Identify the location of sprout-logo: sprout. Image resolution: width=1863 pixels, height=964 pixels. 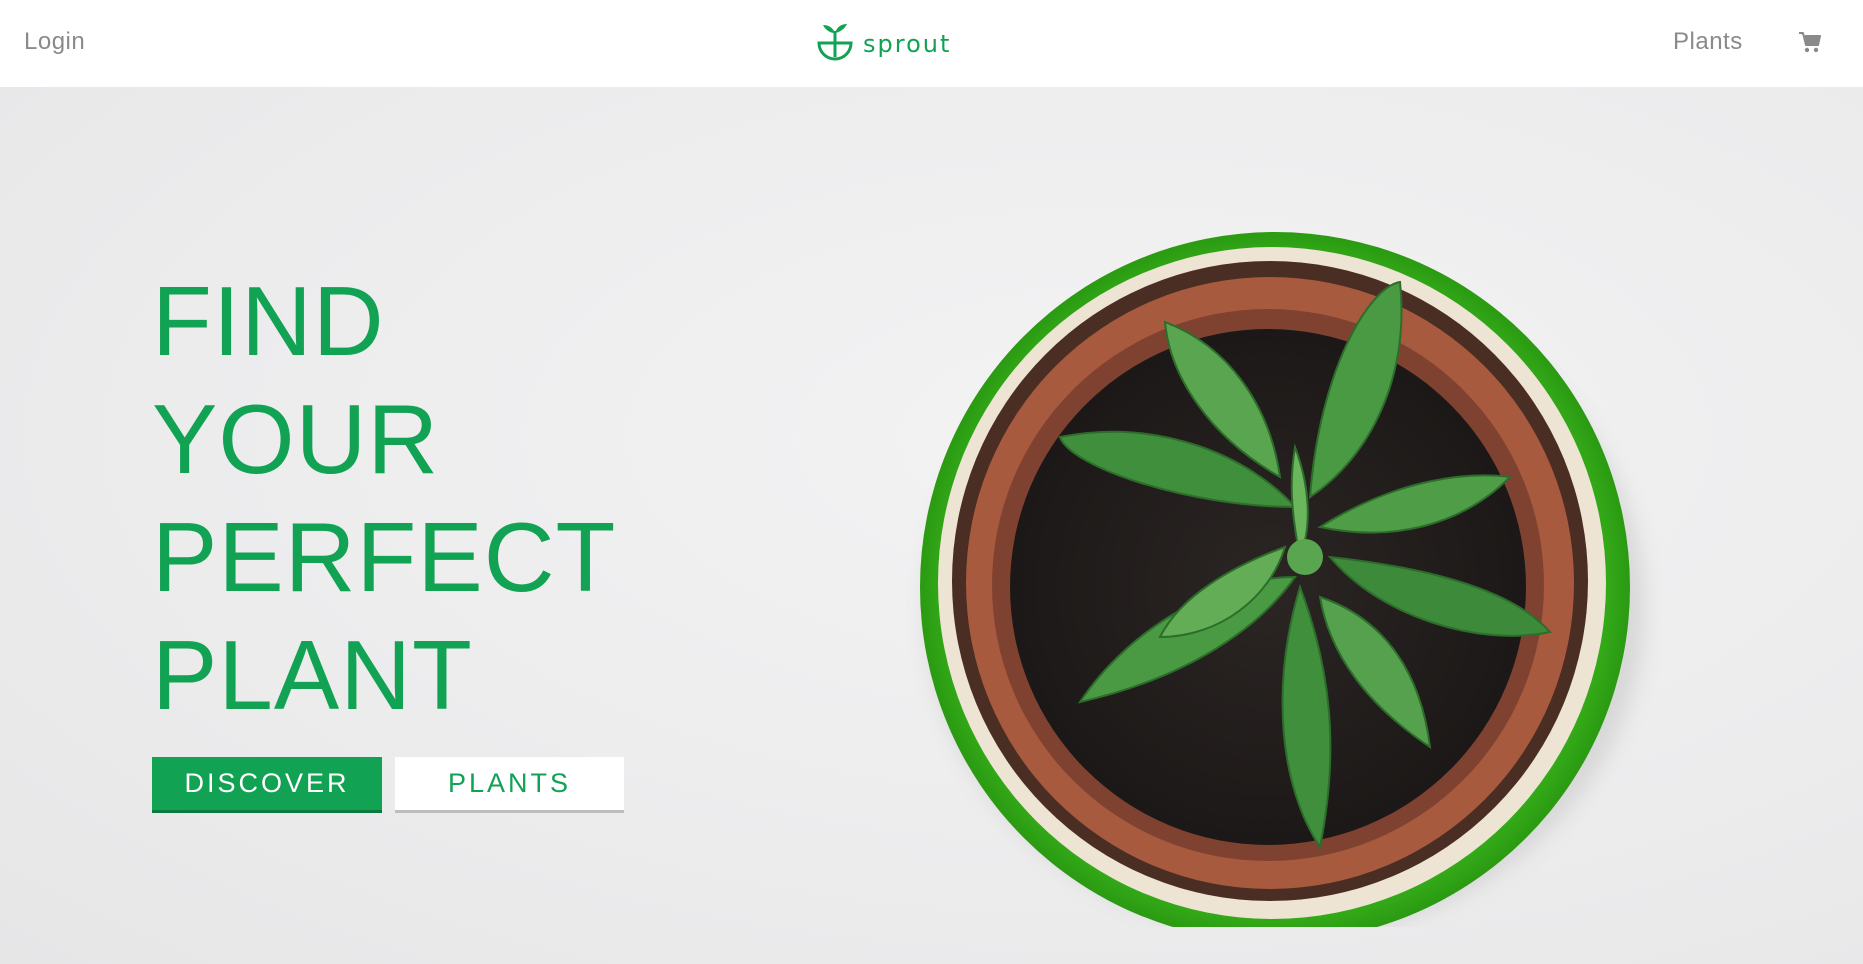
(883, 44).